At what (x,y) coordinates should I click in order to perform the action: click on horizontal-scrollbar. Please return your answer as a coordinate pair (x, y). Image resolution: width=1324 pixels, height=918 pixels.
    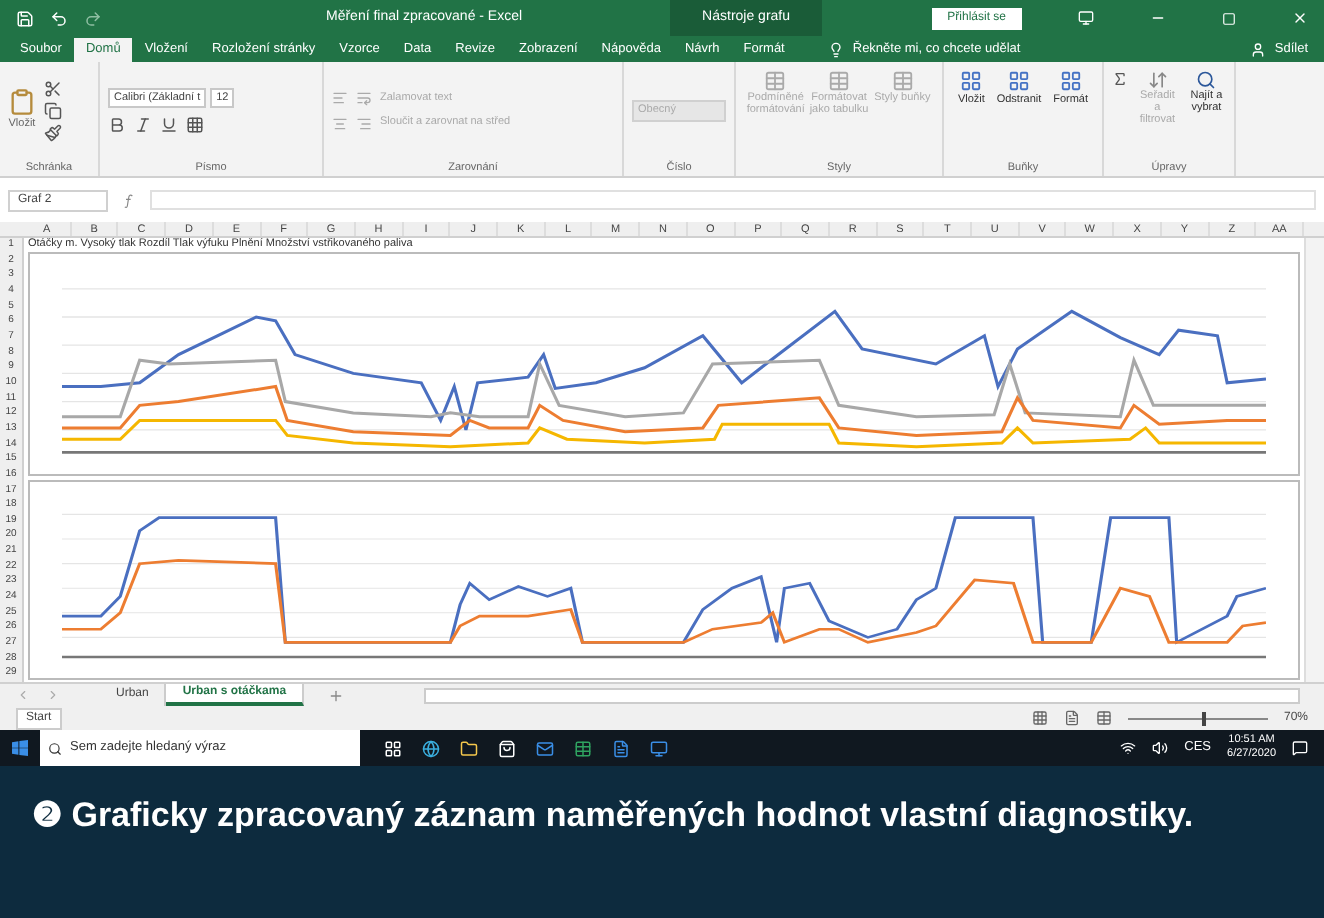
    Looking at the image, I should click on (862, 695).